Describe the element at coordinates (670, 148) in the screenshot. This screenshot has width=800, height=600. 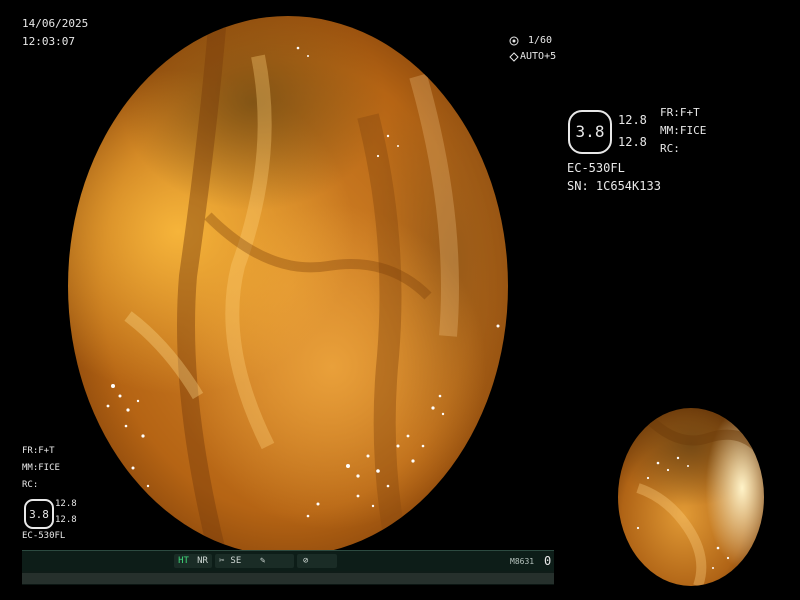
I see `rc-label: RC:` at that location.